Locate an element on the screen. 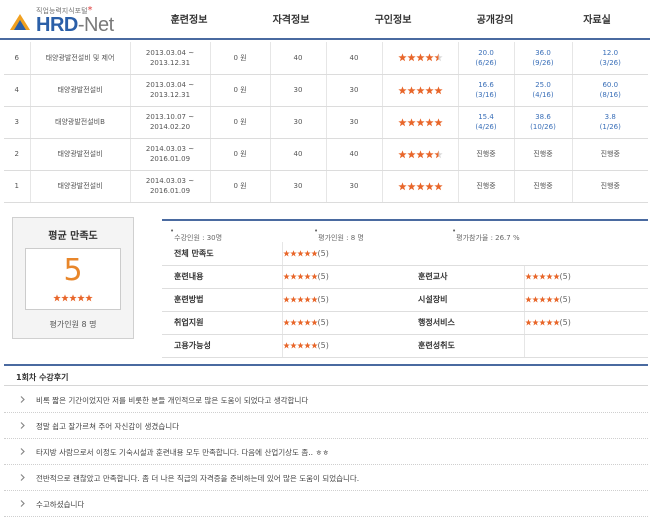  review-item: 정말 쉽고 잘가르쳐 주어 자신감이 생겼습니다 is located at coordinates (326, 426).